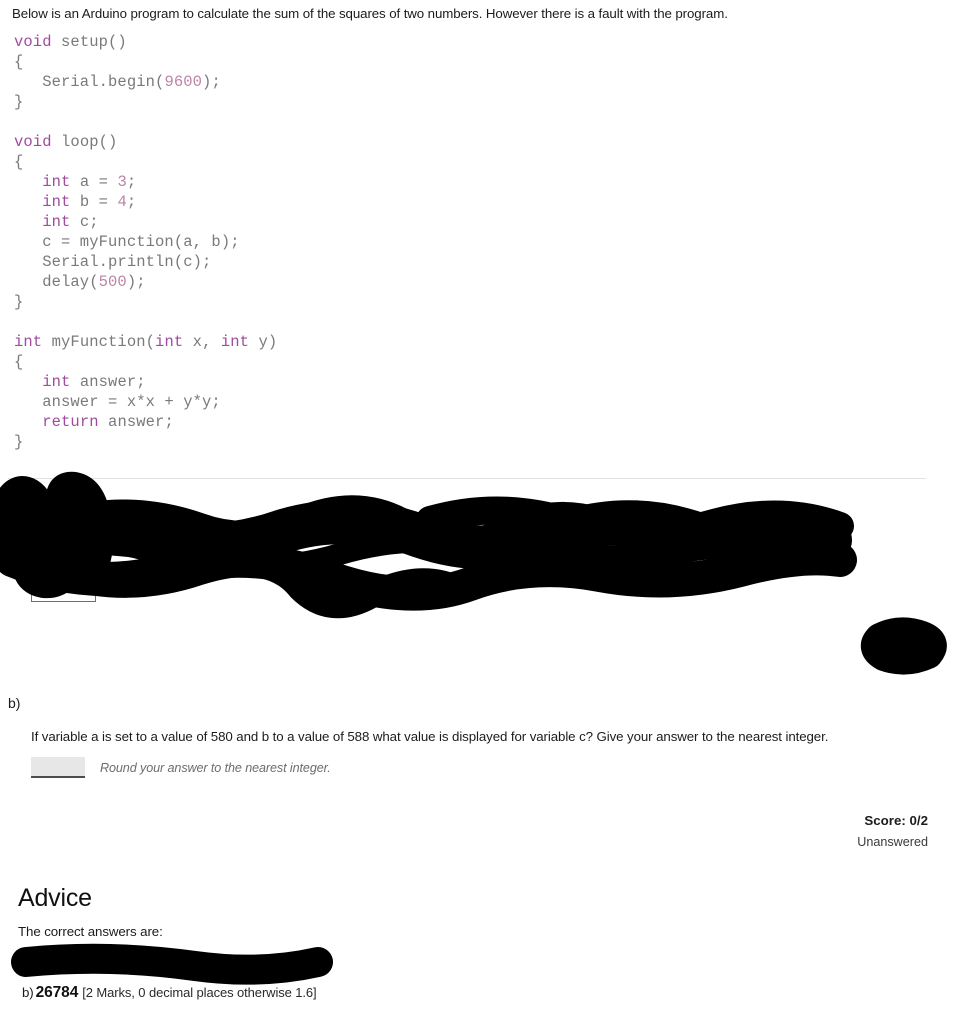 The width and height of the screenshot is (972, 1009). Describe the element at coordinates (892, 842) in the screenshot. I see `score-state-badge: Unanswered` at that location.